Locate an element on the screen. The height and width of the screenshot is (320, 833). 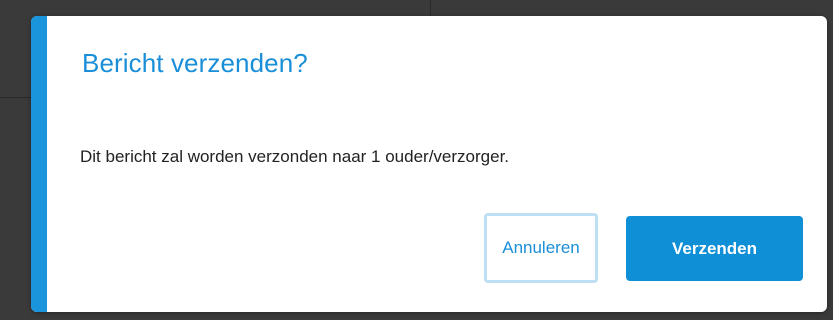
dialog-accent-bar is located at coordinates (39, 164).